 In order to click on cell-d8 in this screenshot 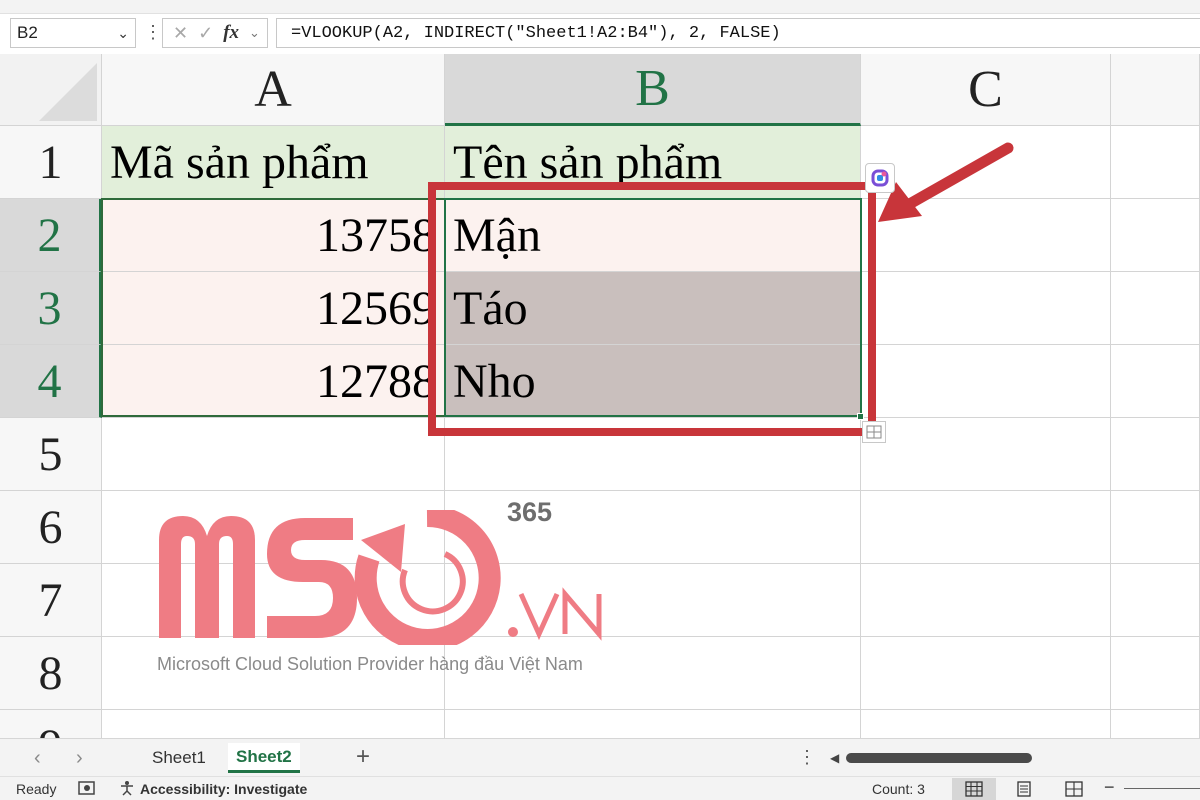, I will do `click(1155, 673)`.